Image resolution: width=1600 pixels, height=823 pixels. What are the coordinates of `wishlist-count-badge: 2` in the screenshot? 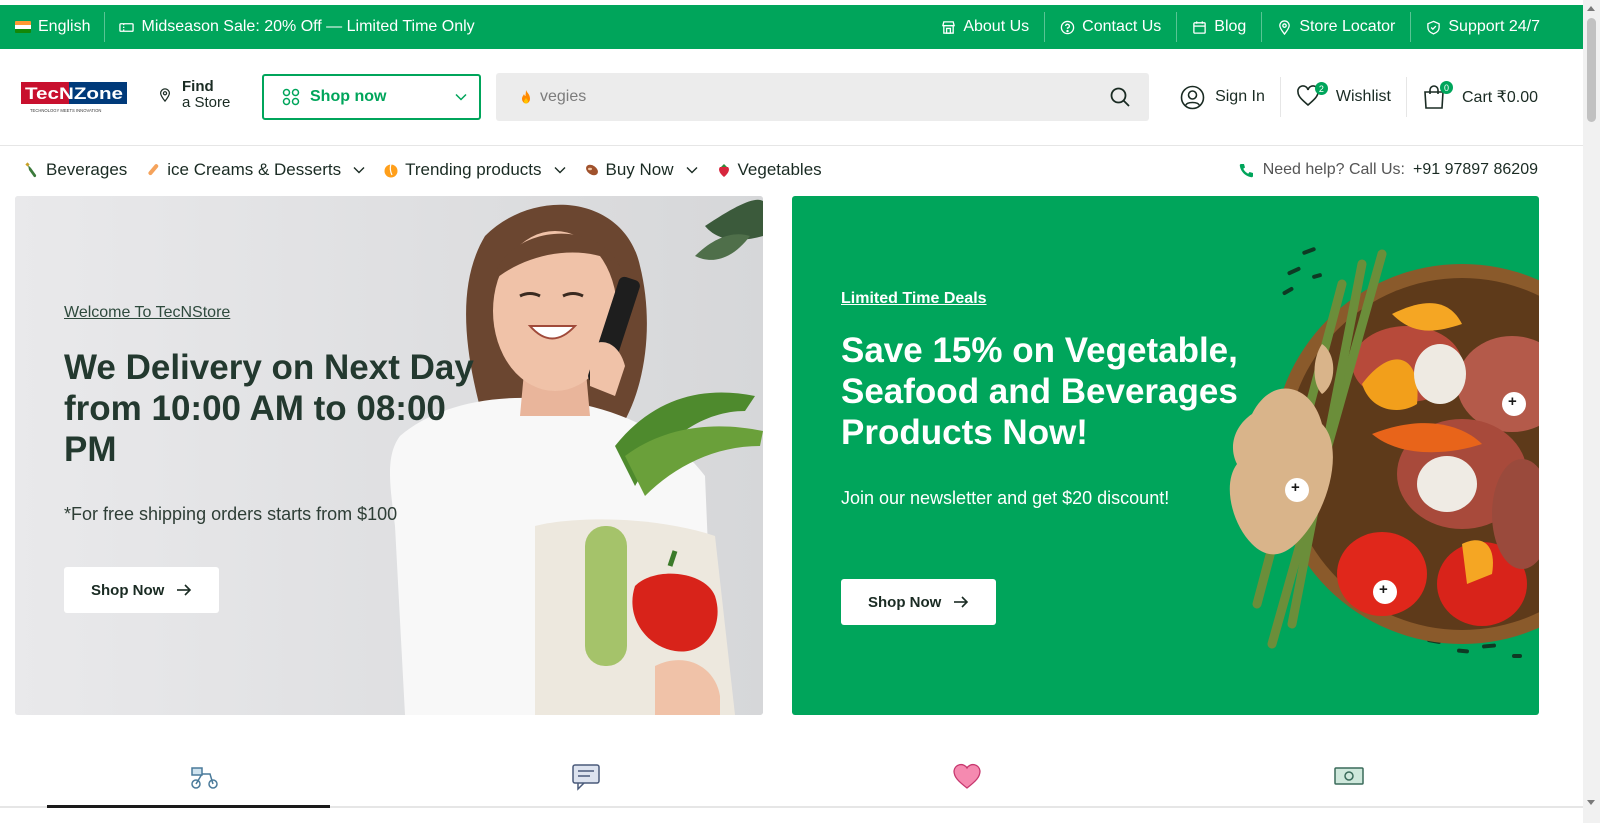 It's located at (1321, 88).